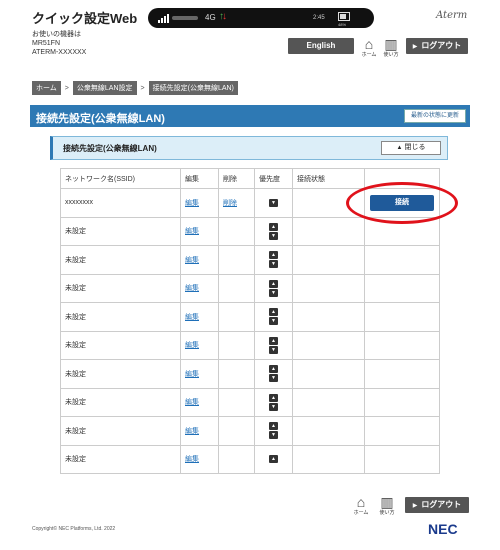  I want to click on app-title: クイック設定Web, so click(85, 18).